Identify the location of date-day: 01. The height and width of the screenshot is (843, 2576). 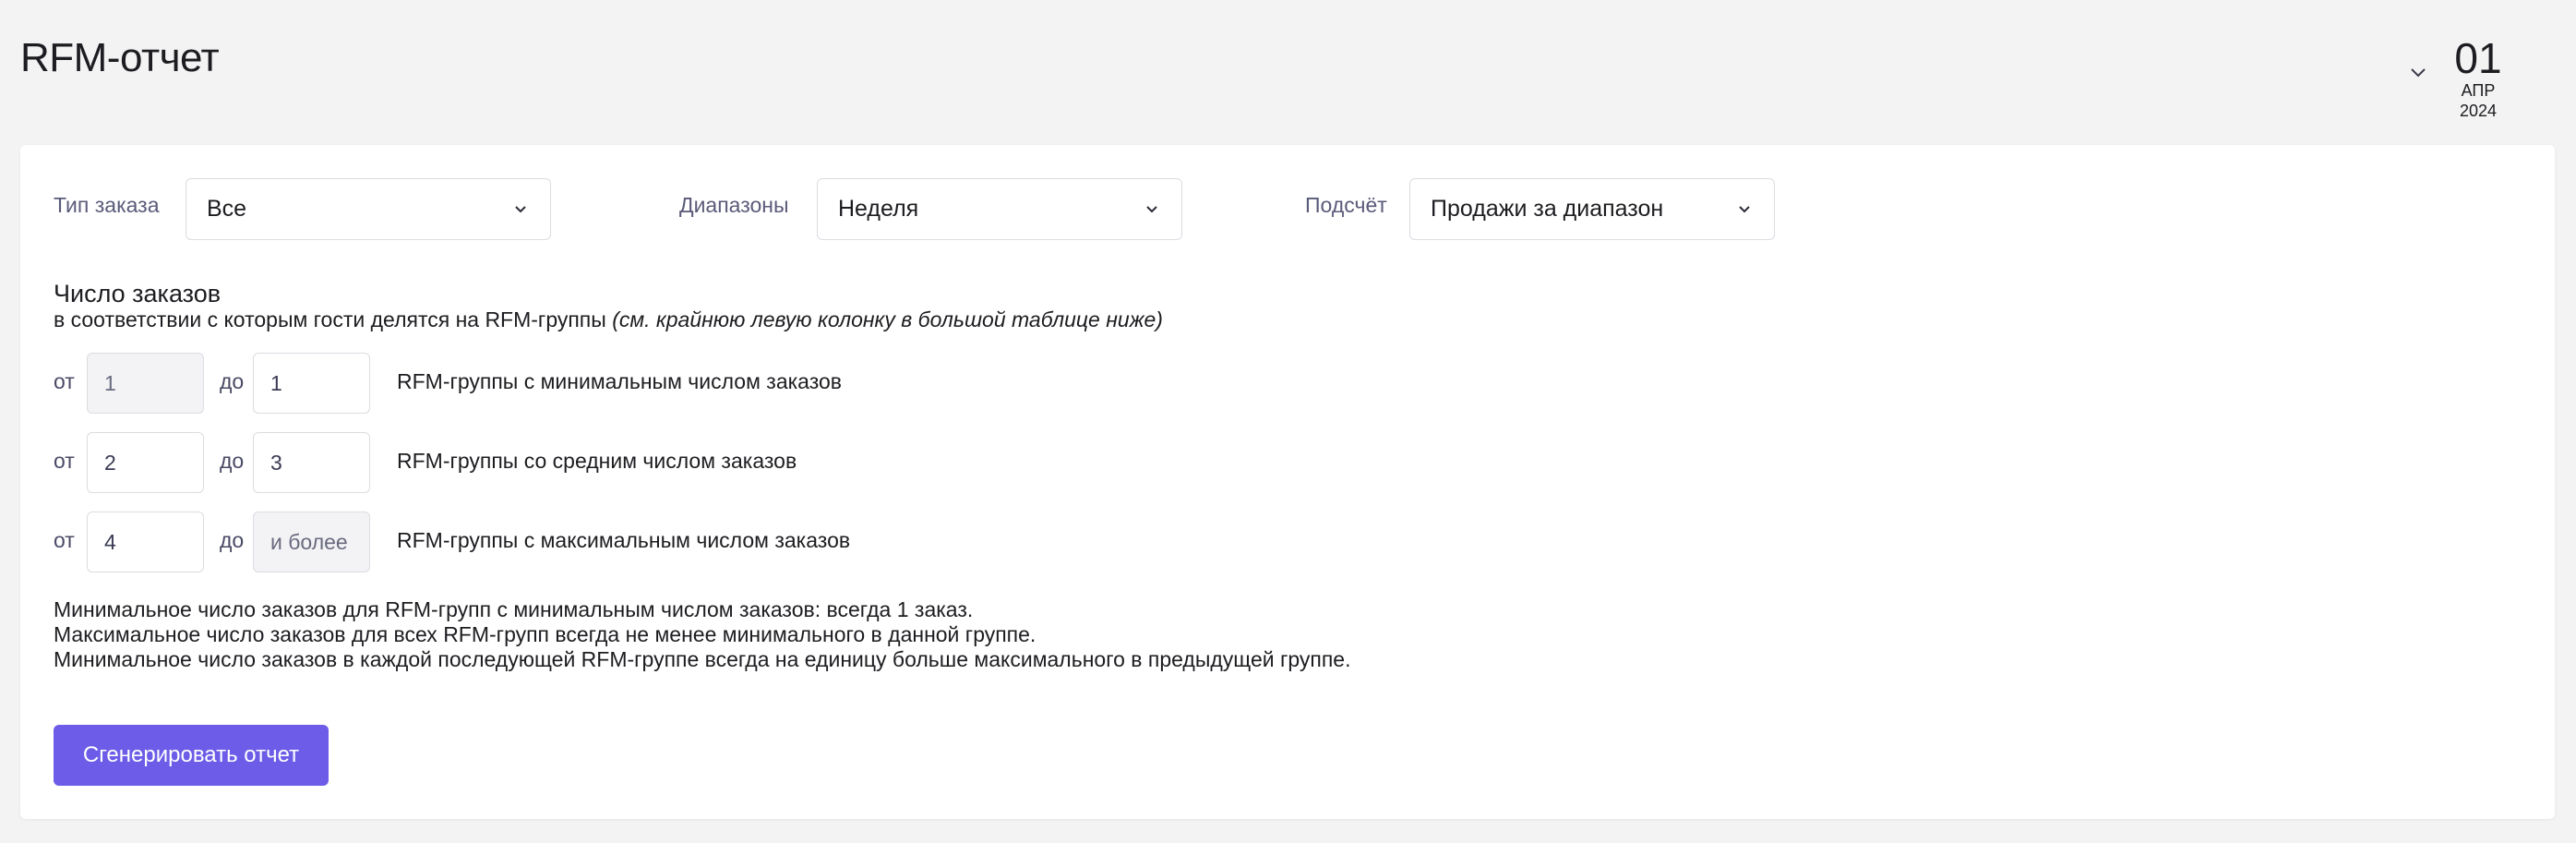
(2478, 58).